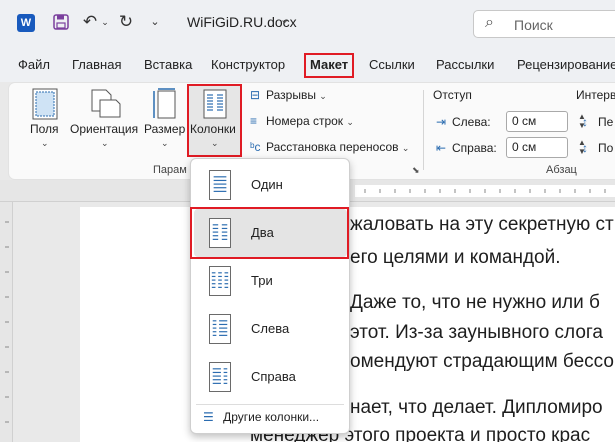 Image resolution: width=615 pixels, height=442 pixels. What do you see at coordinates (215, 104) in the screenshot?
I see `columns-icon` at bounding box center [215, 104].